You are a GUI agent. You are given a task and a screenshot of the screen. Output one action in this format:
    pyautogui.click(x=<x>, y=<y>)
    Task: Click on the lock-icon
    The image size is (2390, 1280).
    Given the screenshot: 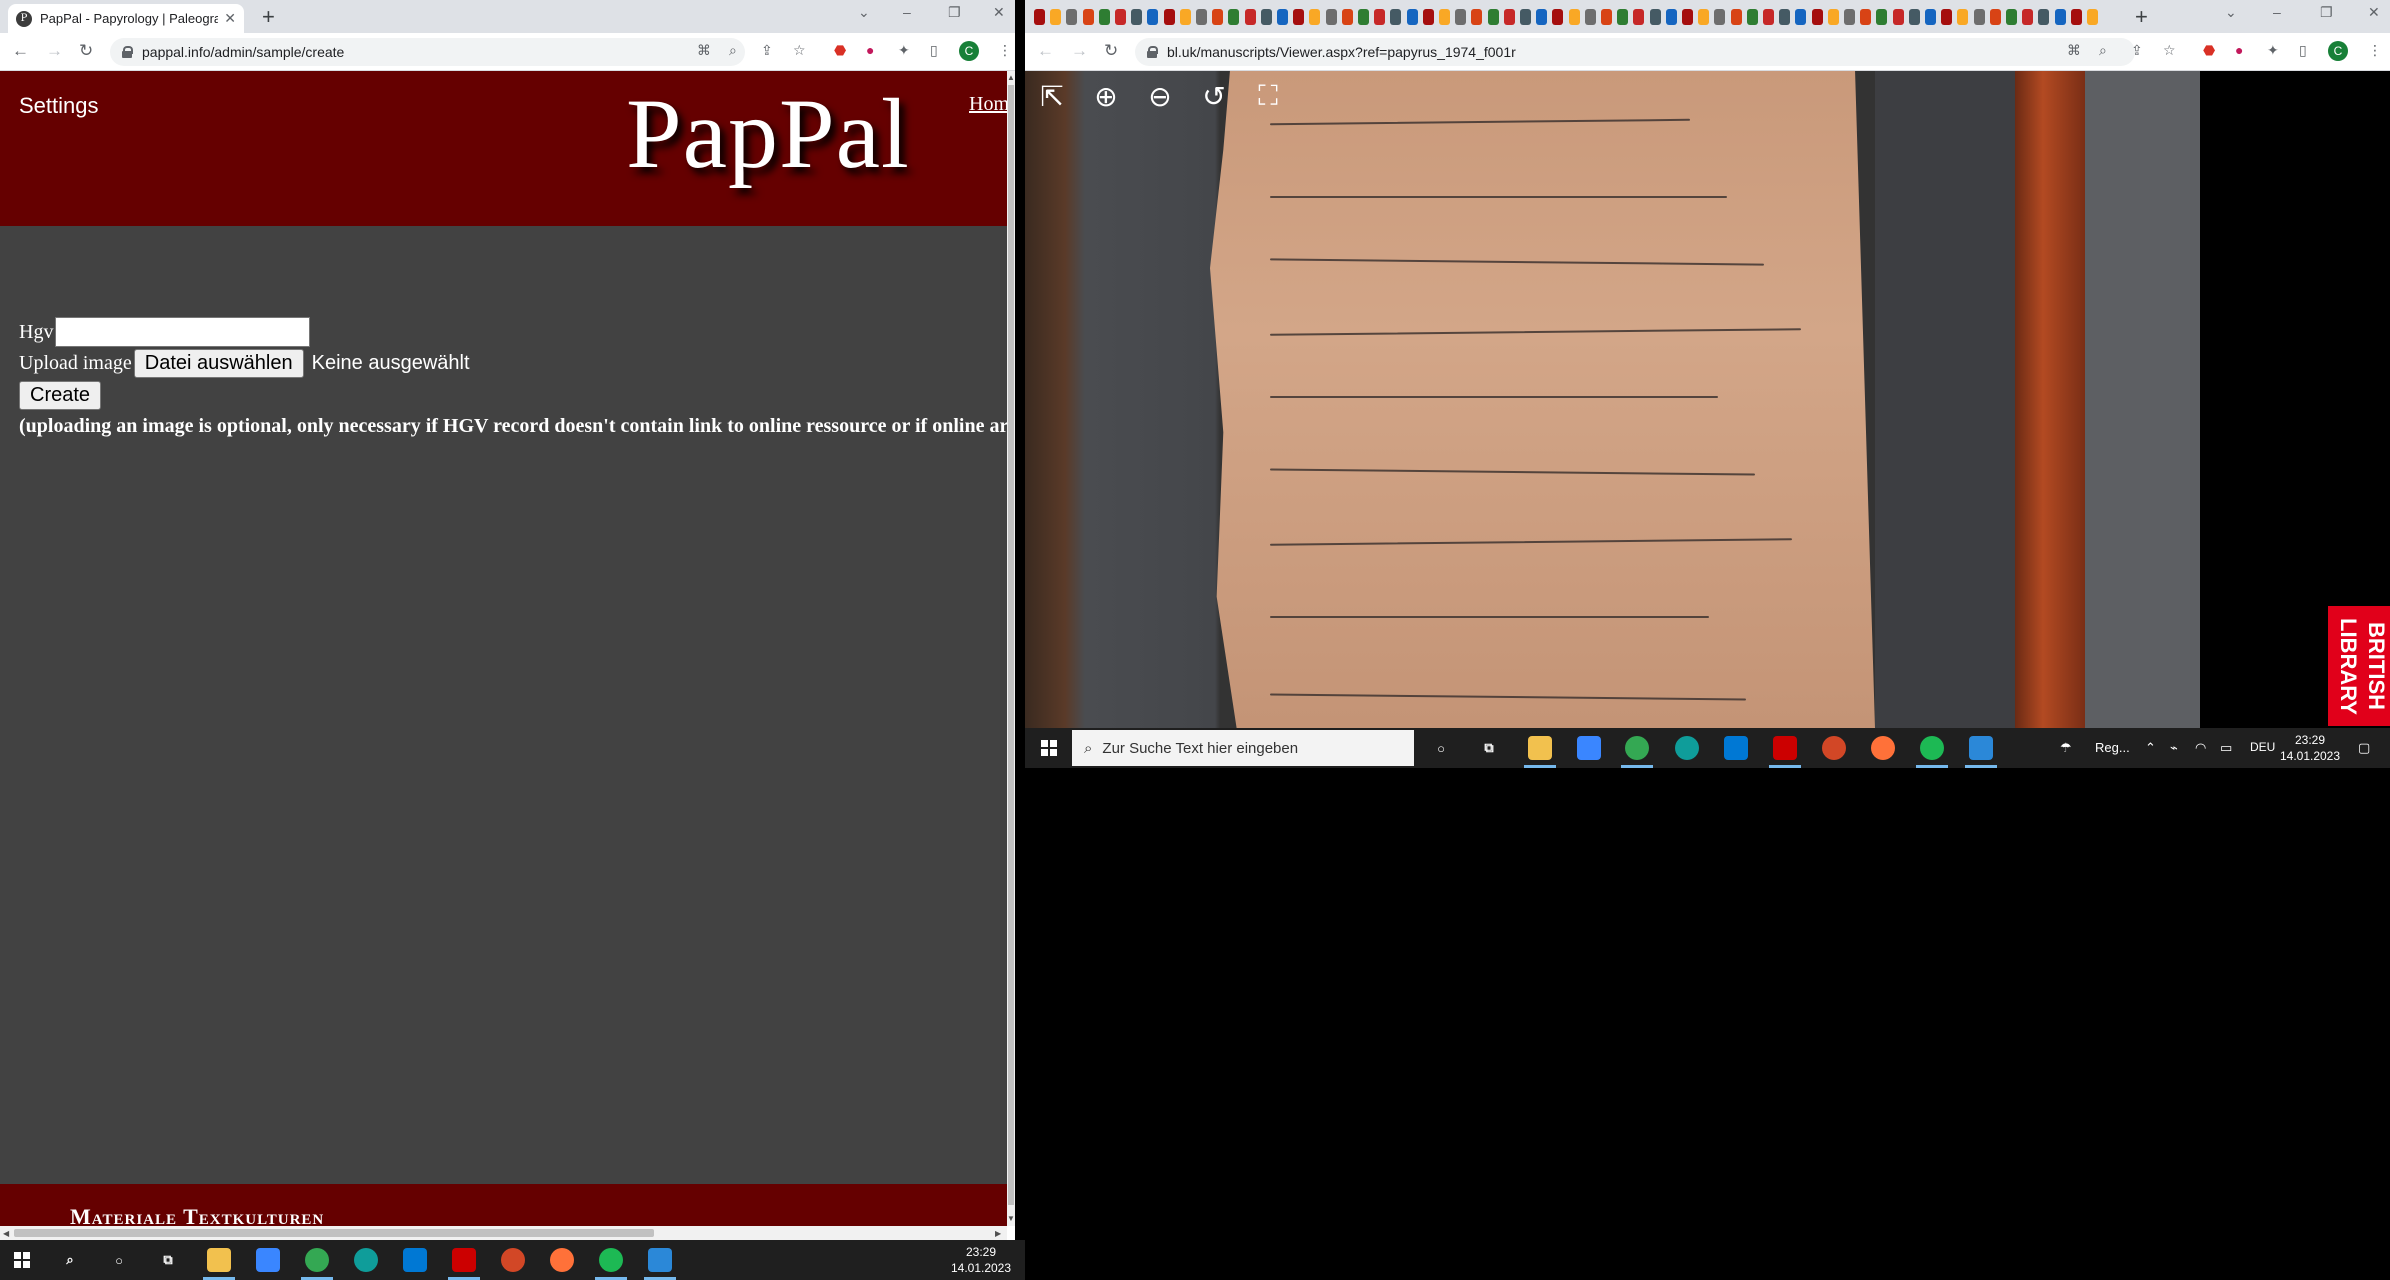 What is the action you would take?
    pyautogui.click(x=1152, y=52)
    